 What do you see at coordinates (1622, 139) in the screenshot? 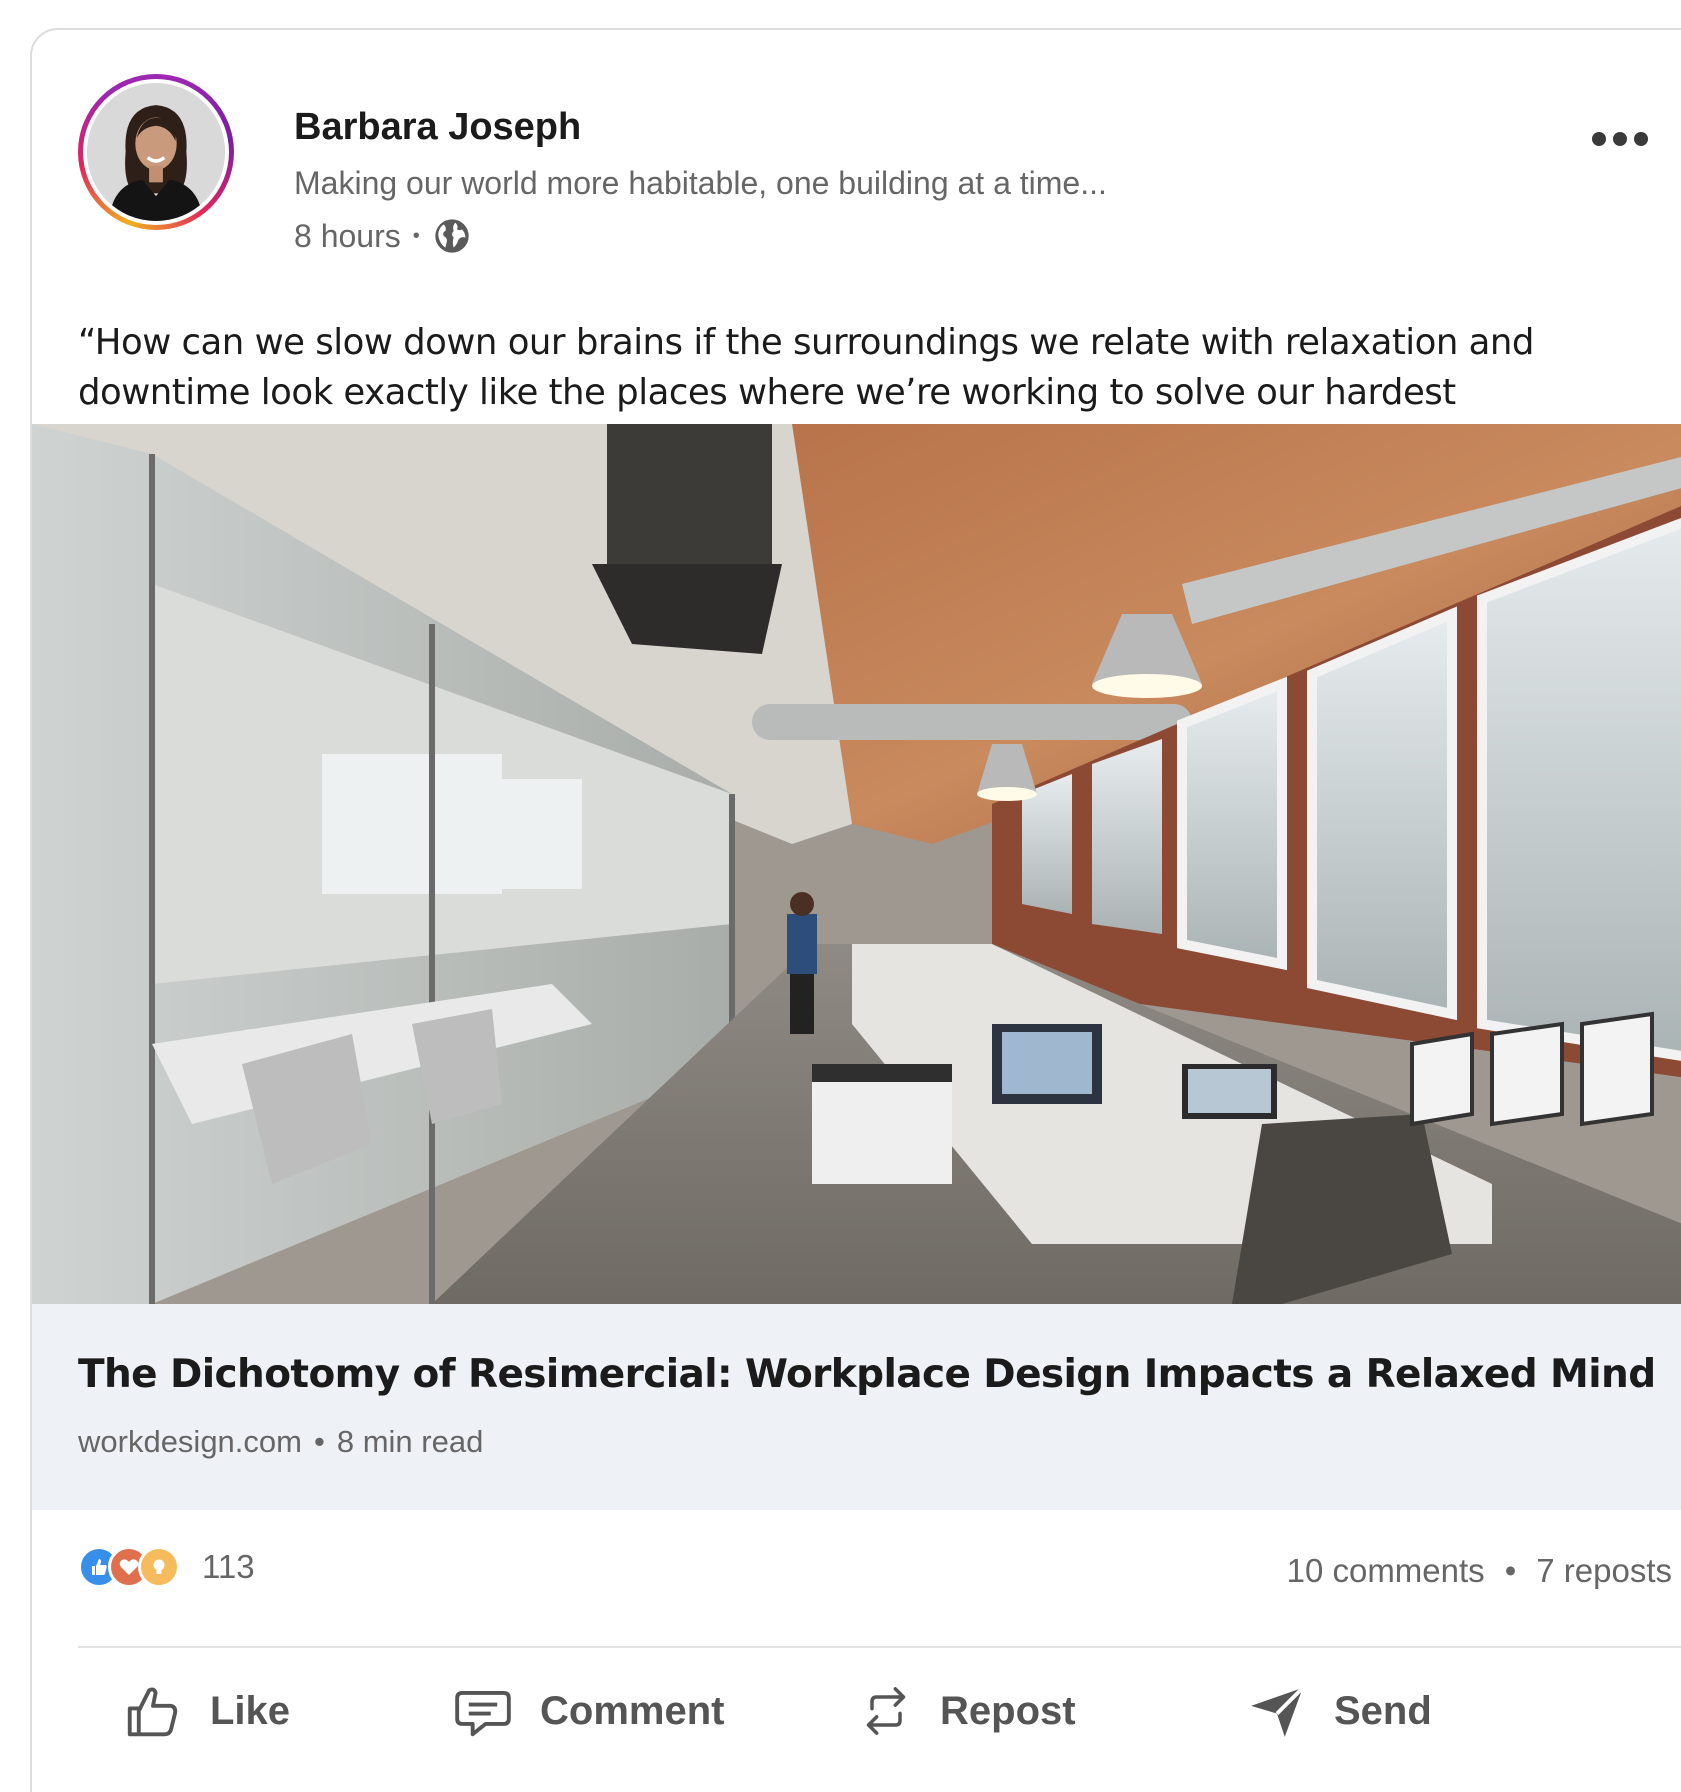
I see `more-options-icon` at bounding box center [1622, 139].